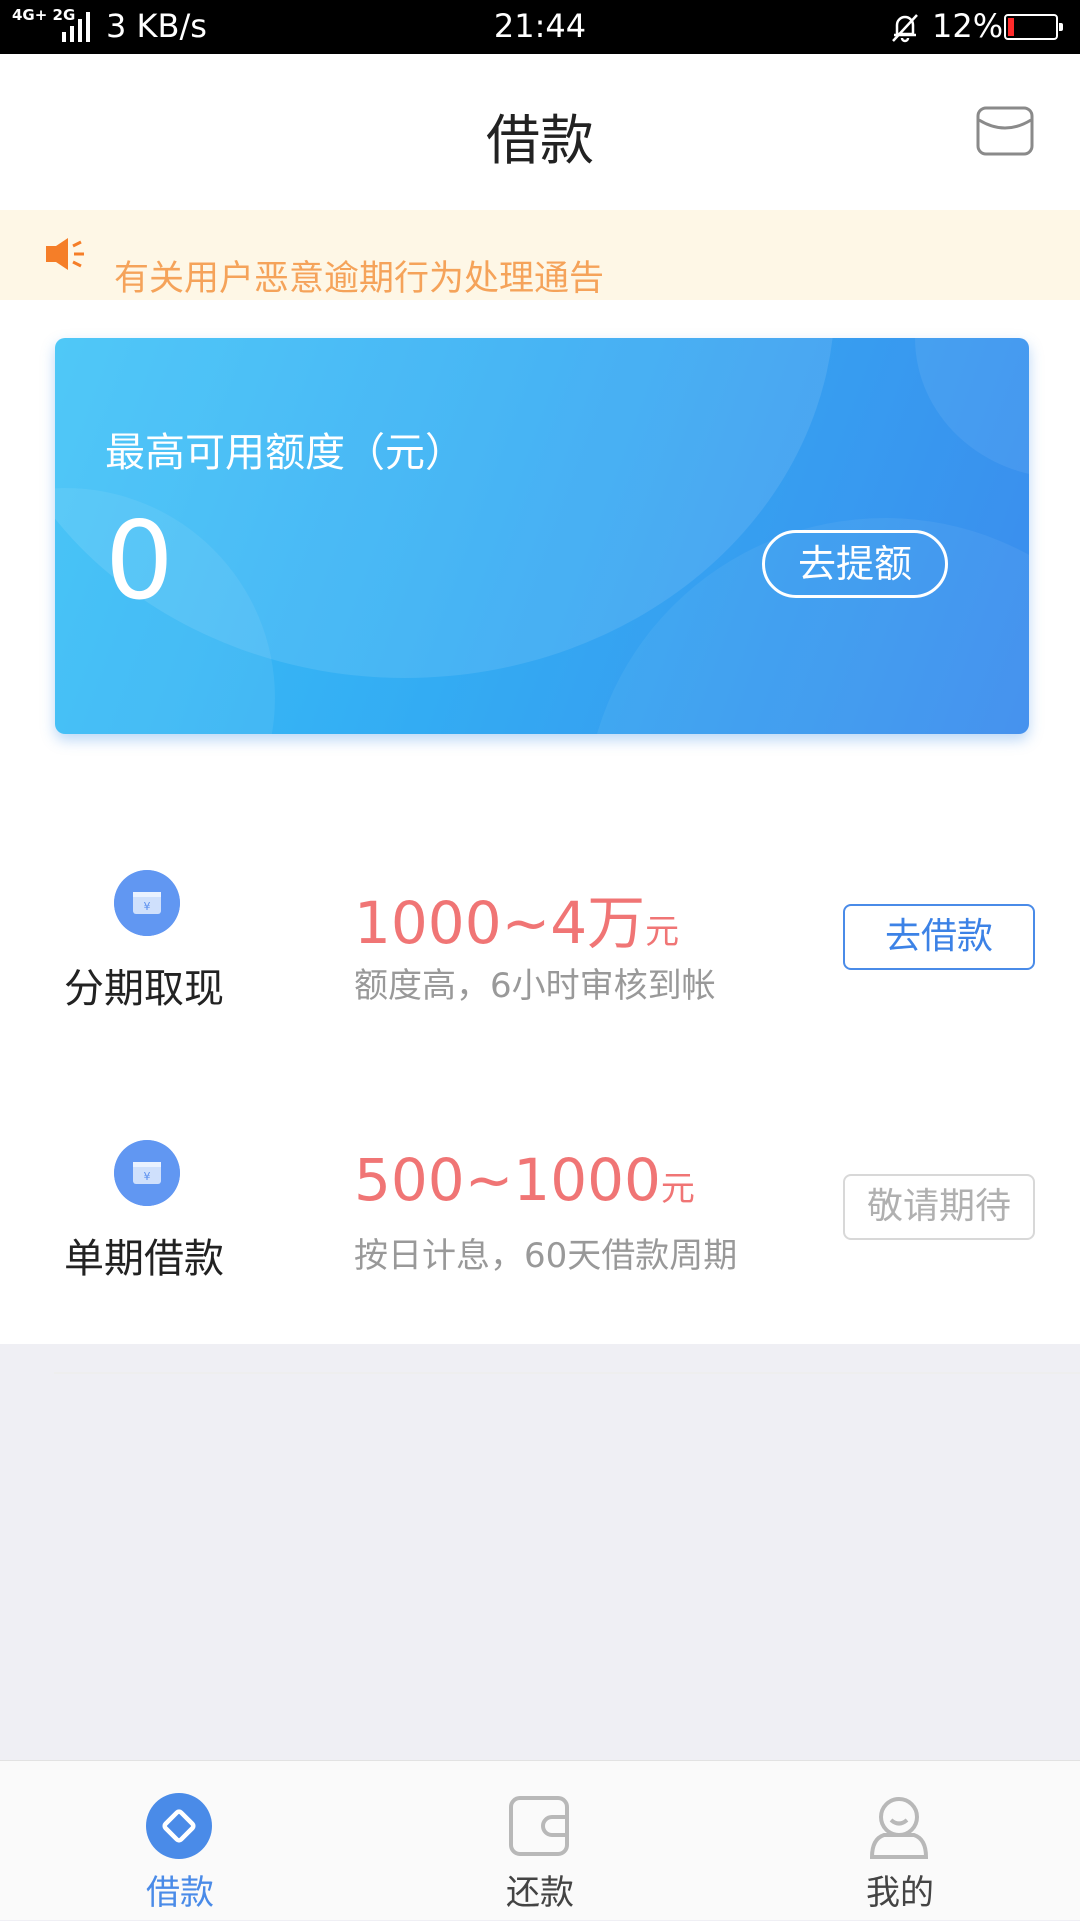 Image resolution: width=1080 pixels, height=1921 pixels. I want to click on product-single: ¥ 单期借款 500~1000元 按日计息，60天借款周期 敬请期待, so click(540, 1240).